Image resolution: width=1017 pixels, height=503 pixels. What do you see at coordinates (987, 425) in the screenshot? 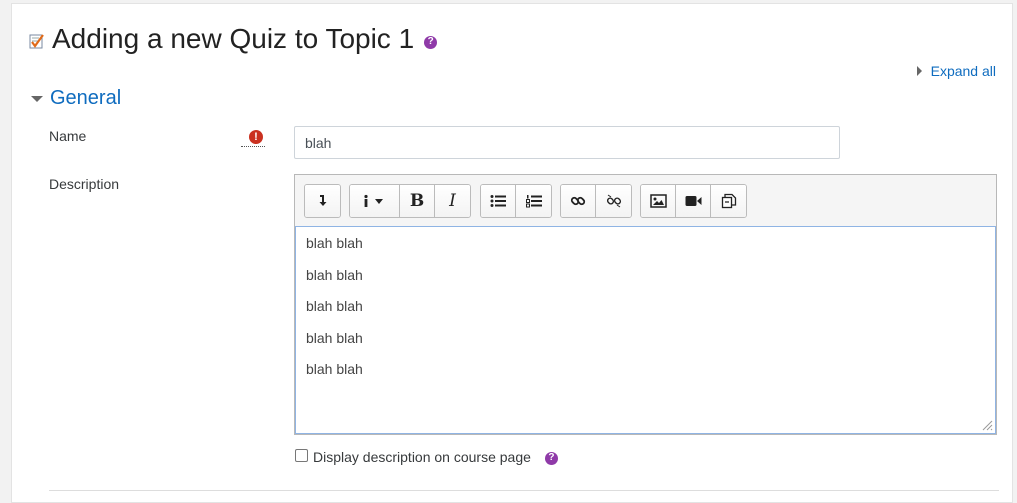
I see `resize-handle-icon` at bounding box center [987, 425].